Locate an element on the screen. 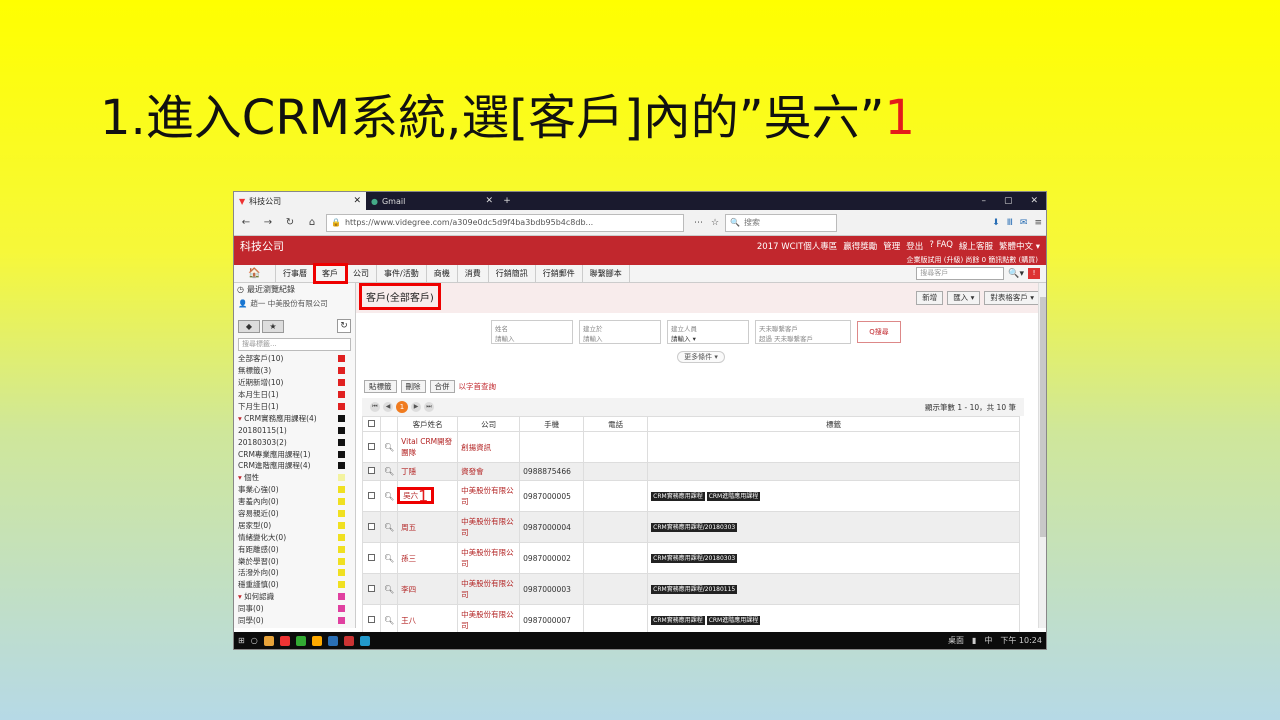  customer-name-link: Vital CRM開發團隊 is located at coordinates (426, 447).